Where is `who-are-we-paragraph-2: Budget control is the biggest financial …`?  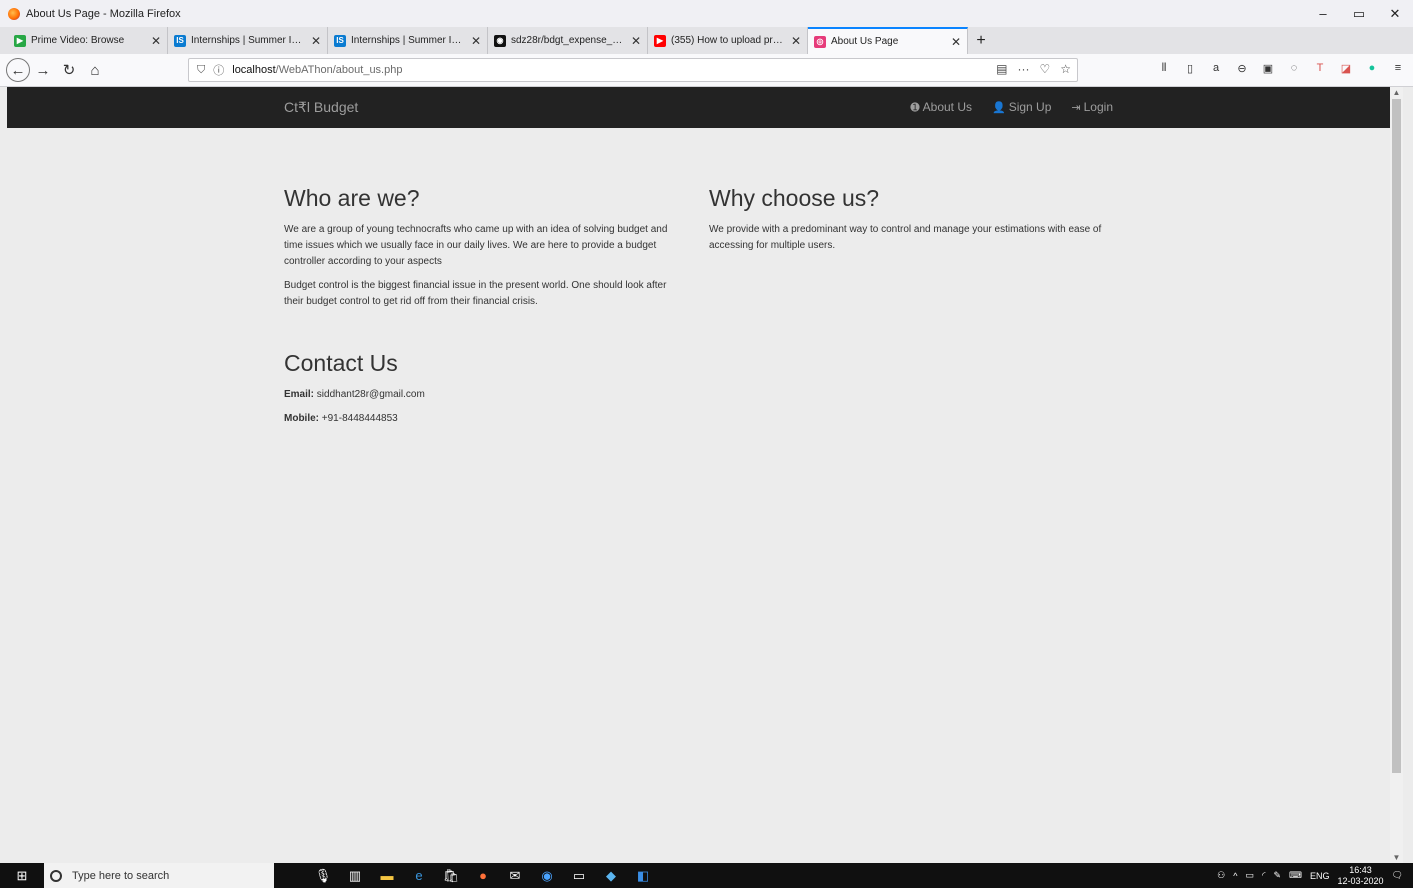
who-are-we-paragraph-2: Budget control is the biggest financial … is located at coordinates (475, 293).